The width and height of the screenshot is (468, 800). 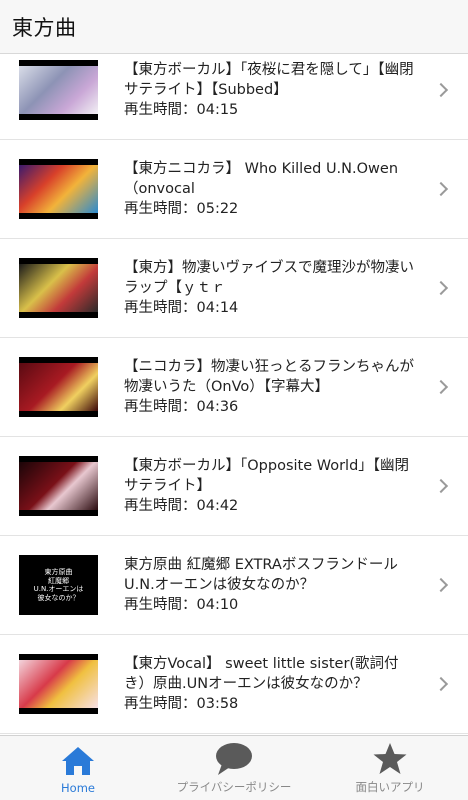 I want to click on video-title: 【ニコカラ】物凄い狂っとるフランちゃんが物凄いうた（OnVo）【字幕大】, so click(x=269, y=377).